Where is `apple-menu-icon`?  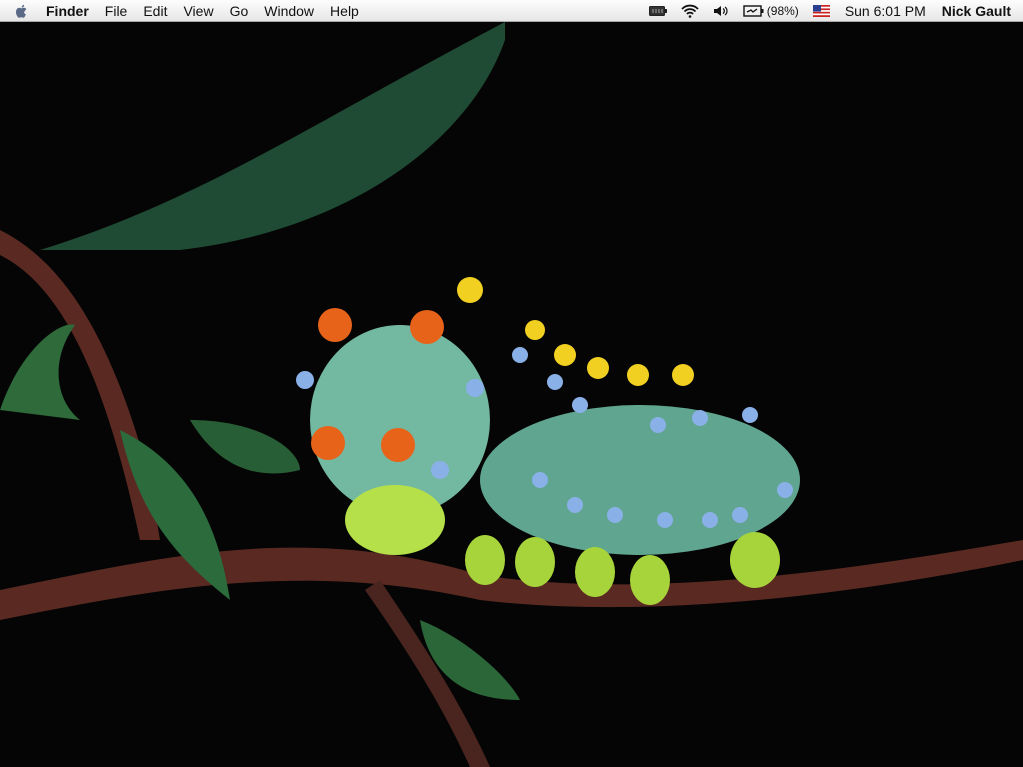 apple-menu-icon is located at coordinates (22, 11).